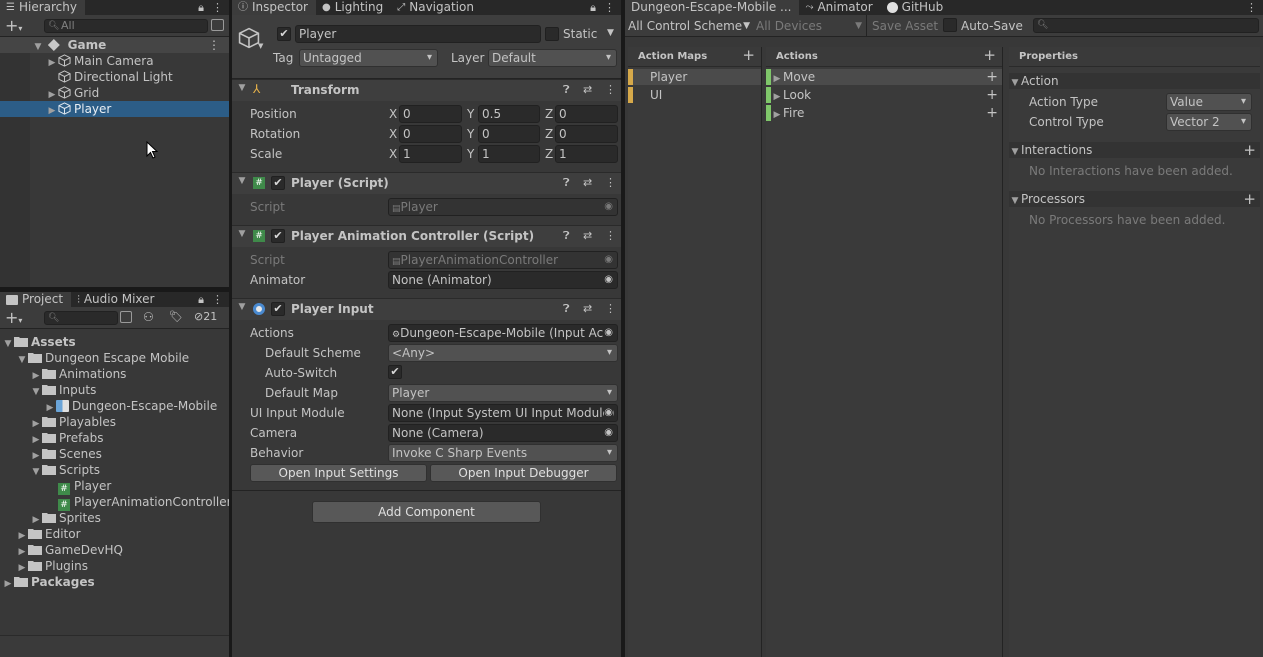  I want to click on control-schemes-dropdown: All Control Schemes ▼, so click(689, 26).